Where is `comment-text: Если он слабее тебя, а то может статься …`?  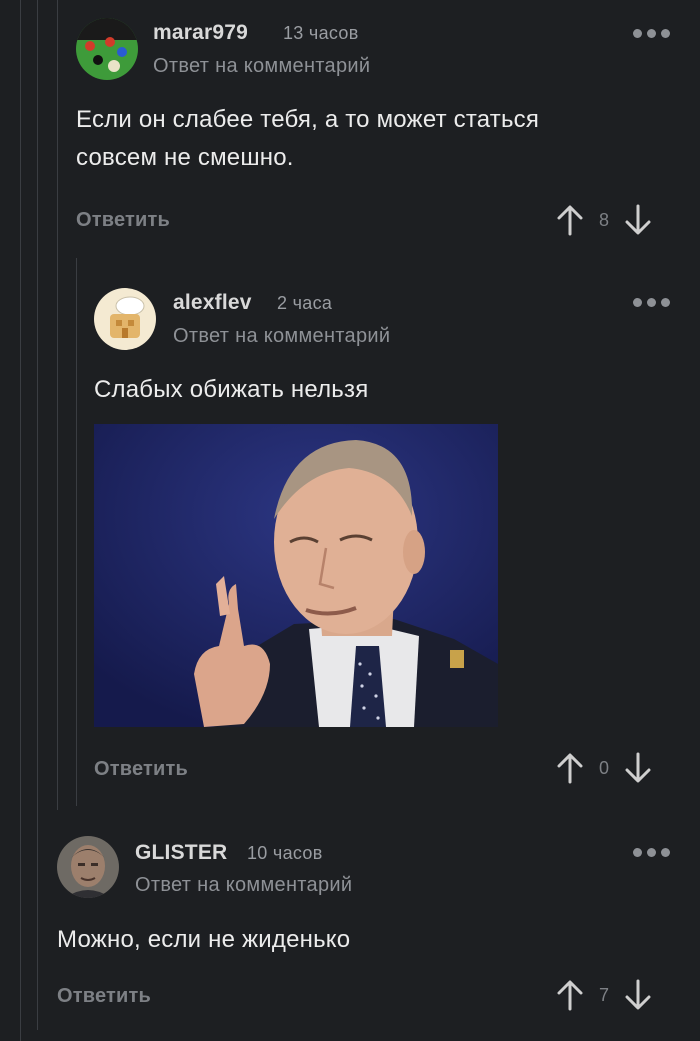
comment-text: Если он слабее тебя, а то может статься … is located at coordinates (307, 139).